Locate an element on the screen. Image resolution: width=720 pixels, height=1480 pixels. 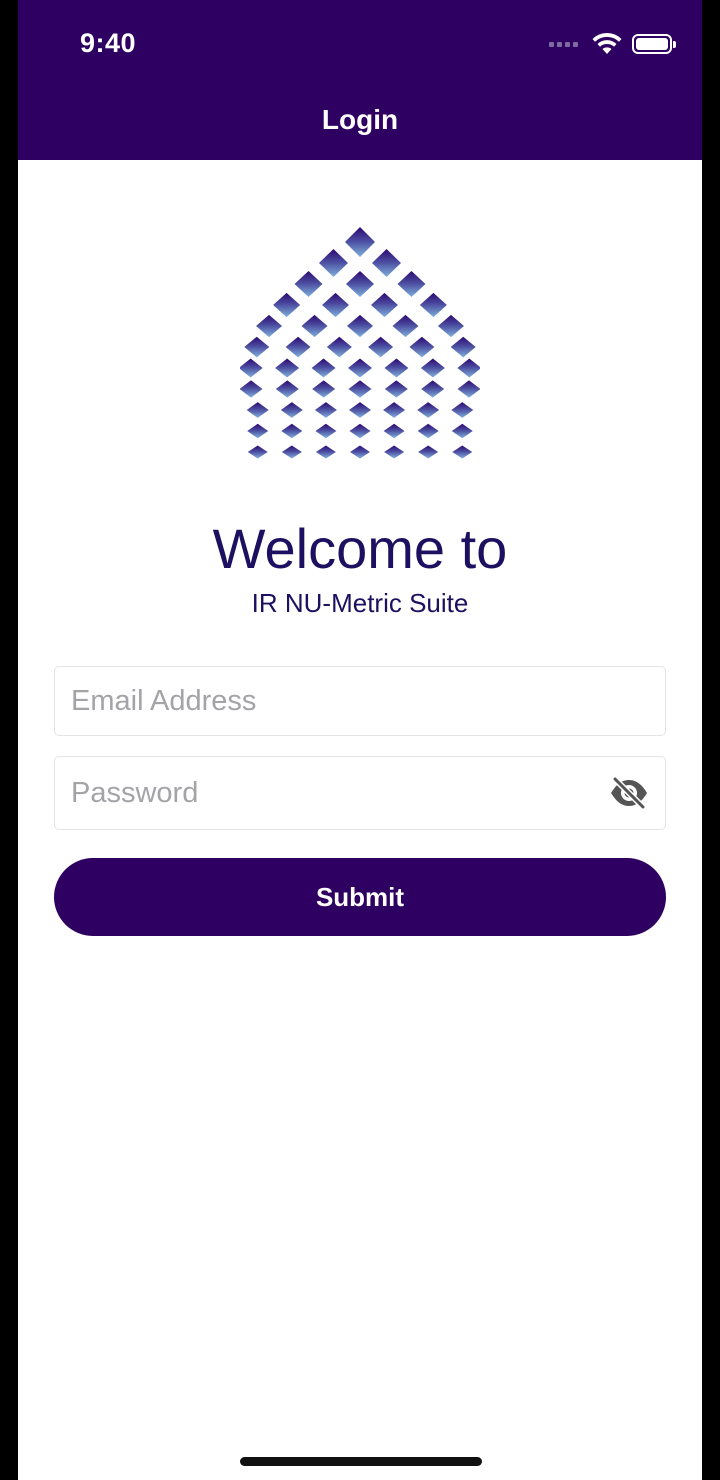
home-indicator is located at coordinates (361, 1461).